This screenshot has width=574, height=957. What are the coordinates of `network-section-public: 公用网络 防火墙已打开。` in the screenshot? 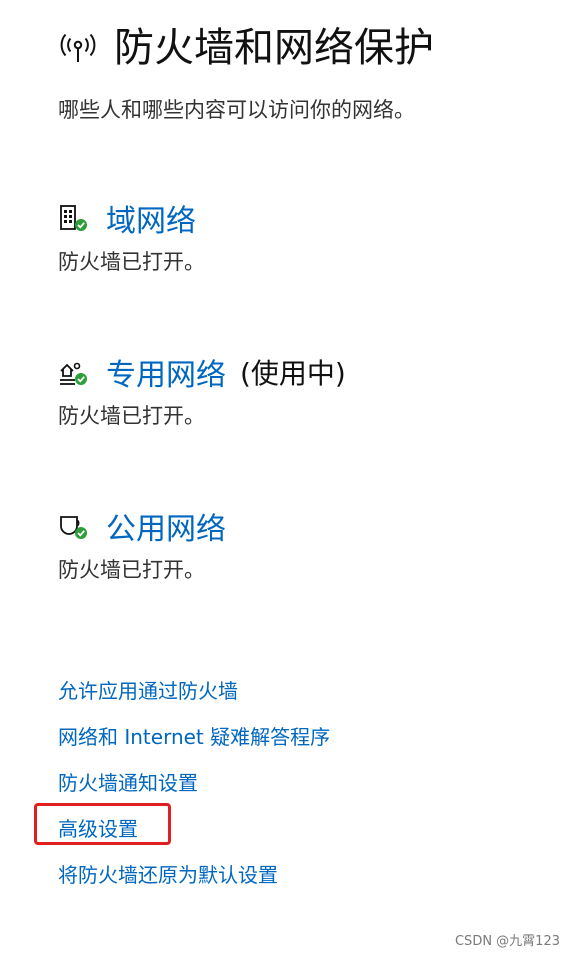 It's located at (142, 544).